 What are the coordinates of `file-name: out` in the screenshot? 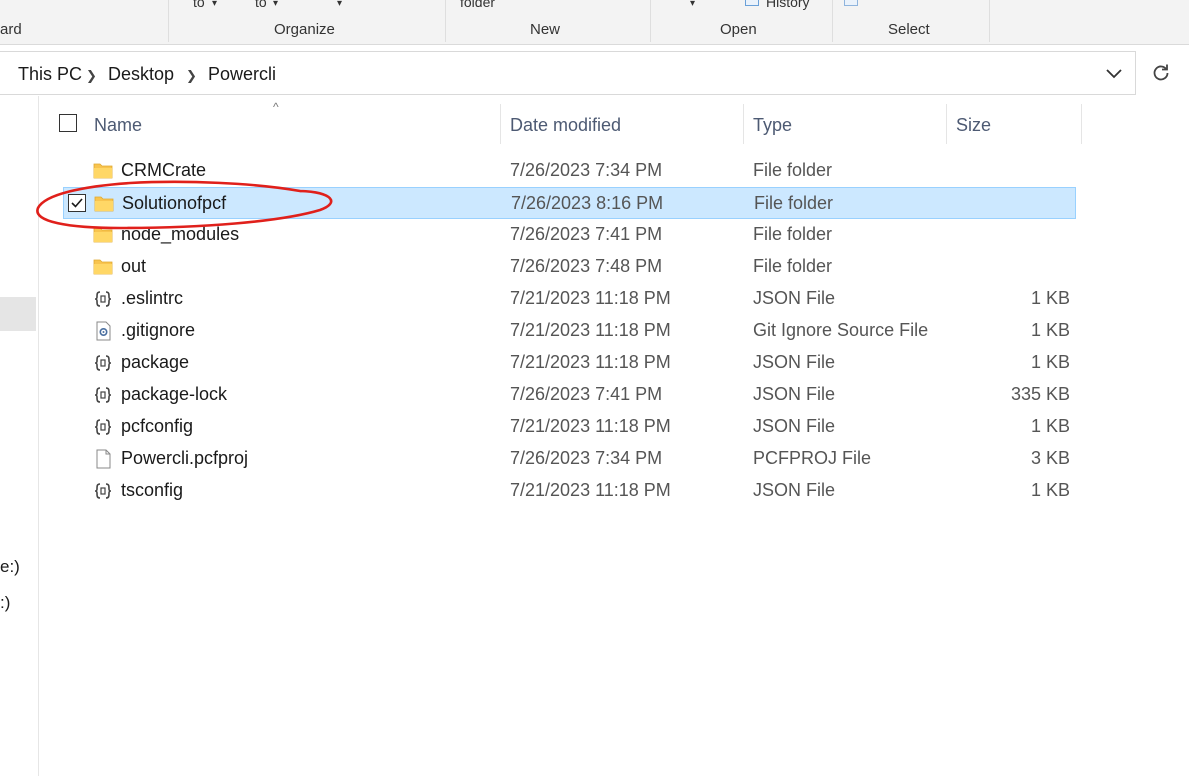 It's located at (133, 266).